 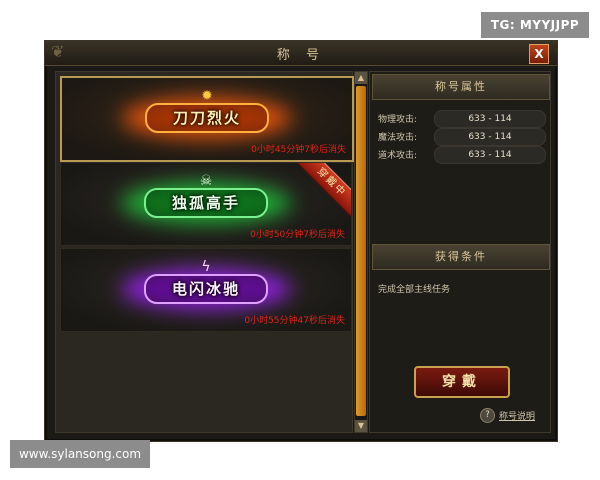 What do you see at coordinates (535, 25) in the screenshot?
I see `watermark-tg: TG: MYYJJPP` at bounding box center [535, 25].